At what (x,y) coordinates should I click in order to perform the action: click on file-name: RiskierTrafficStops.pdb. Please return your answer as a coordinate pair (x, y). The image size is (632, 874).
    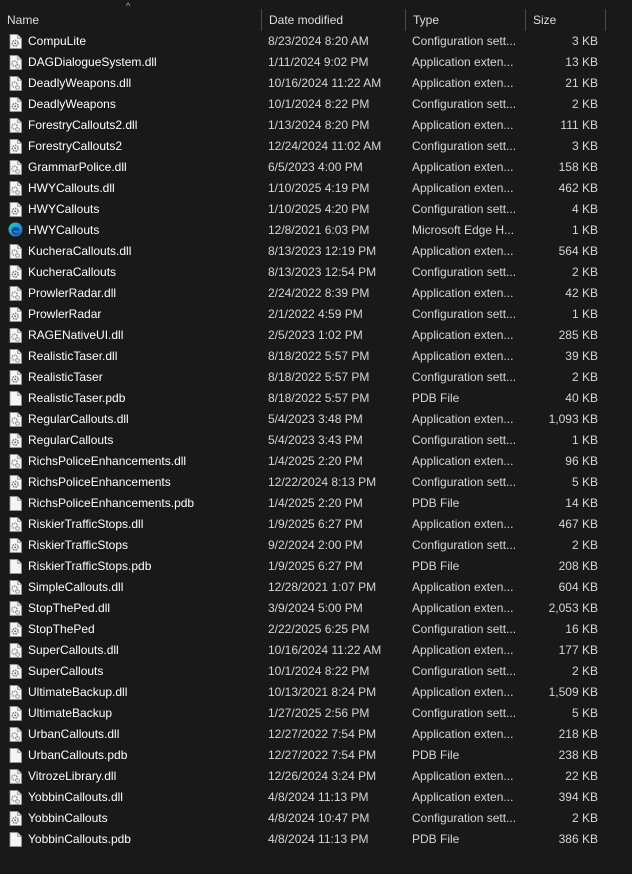
    Looking at the image, I should click on (90, 566).